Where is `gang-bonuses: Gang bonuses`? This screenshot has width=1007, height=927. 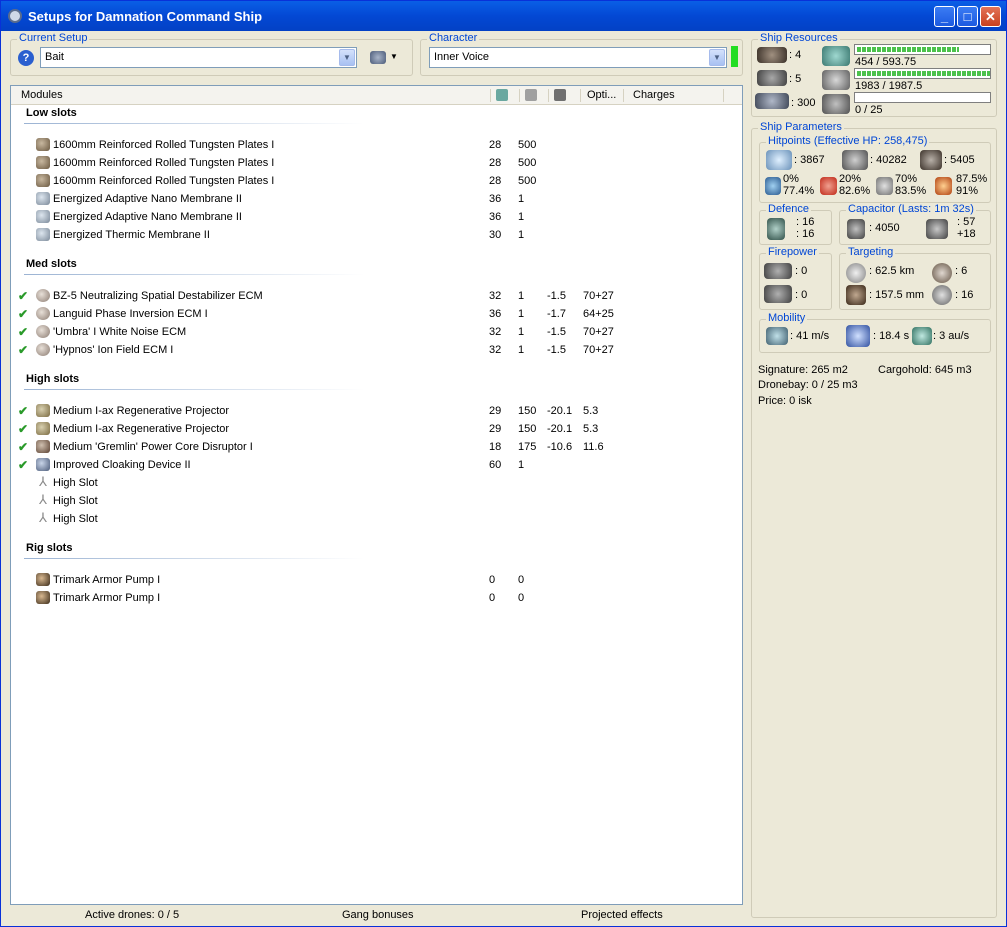
gang-bonuses: Gang bonuses is located at coordinates (378, 915).